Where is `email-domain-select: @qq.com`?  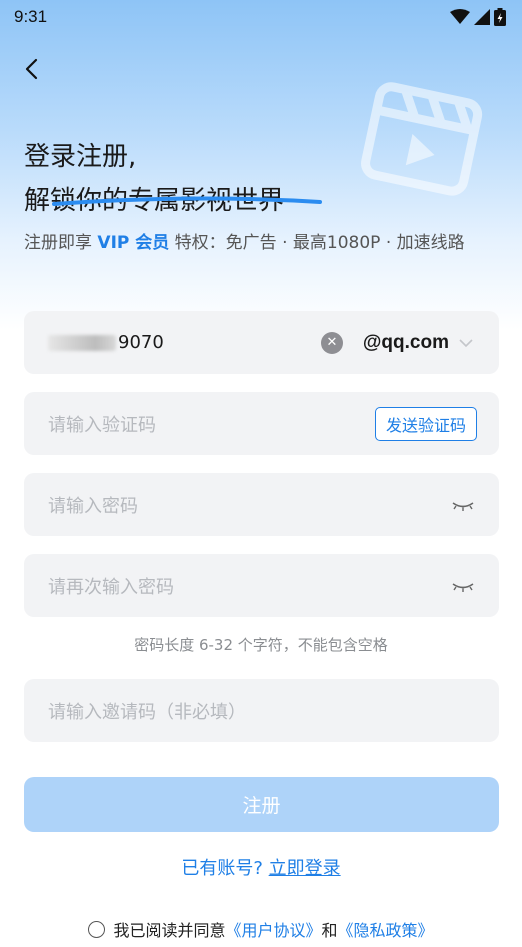 email-domain-select: @qq.com is located at coordinates (406, 343).